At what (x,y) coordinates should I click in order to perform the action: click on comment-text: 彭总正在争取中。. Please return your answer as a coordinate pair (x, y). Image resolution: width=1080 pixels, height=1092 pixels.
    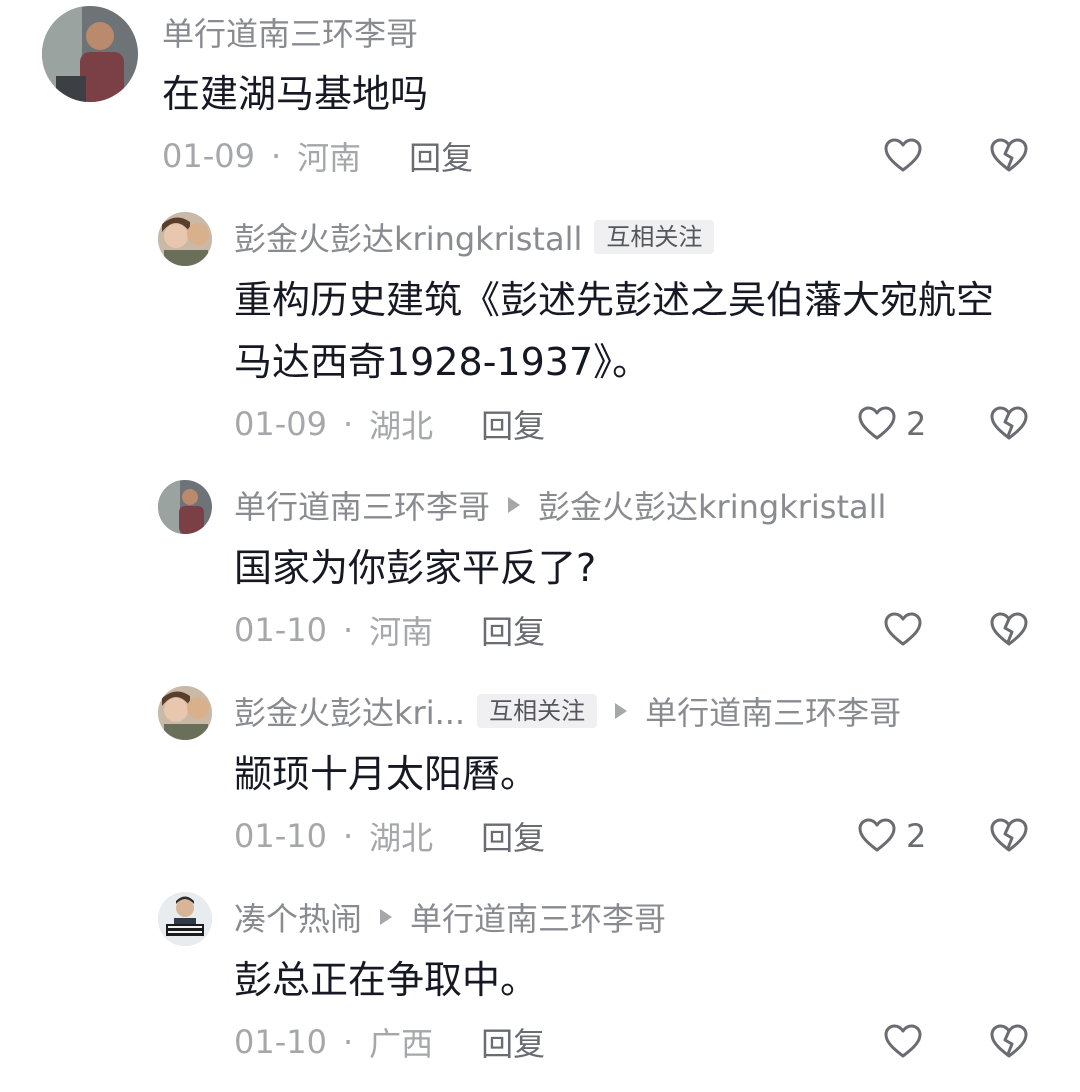
    Looking at the image, I should click on (386, 980).